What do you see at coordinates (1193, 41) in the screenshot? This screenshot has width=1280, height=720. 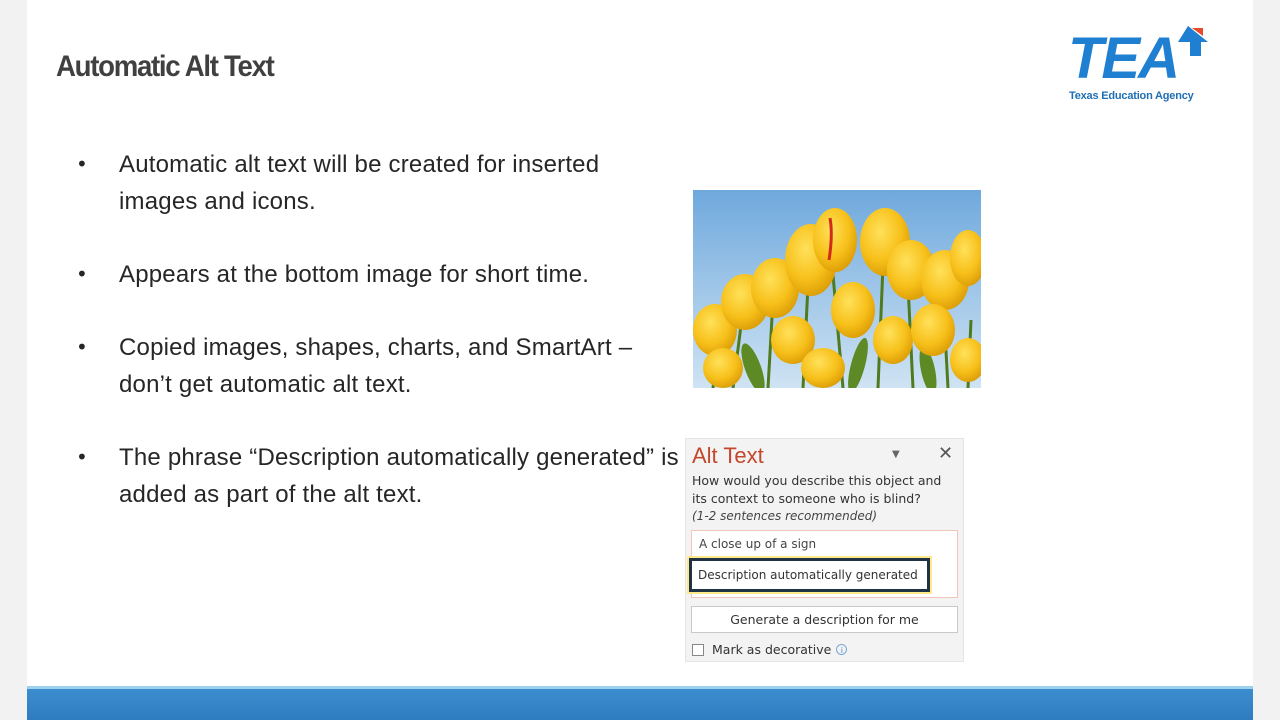 I see `logo-house-icon` at bounding box center [1193, 41].